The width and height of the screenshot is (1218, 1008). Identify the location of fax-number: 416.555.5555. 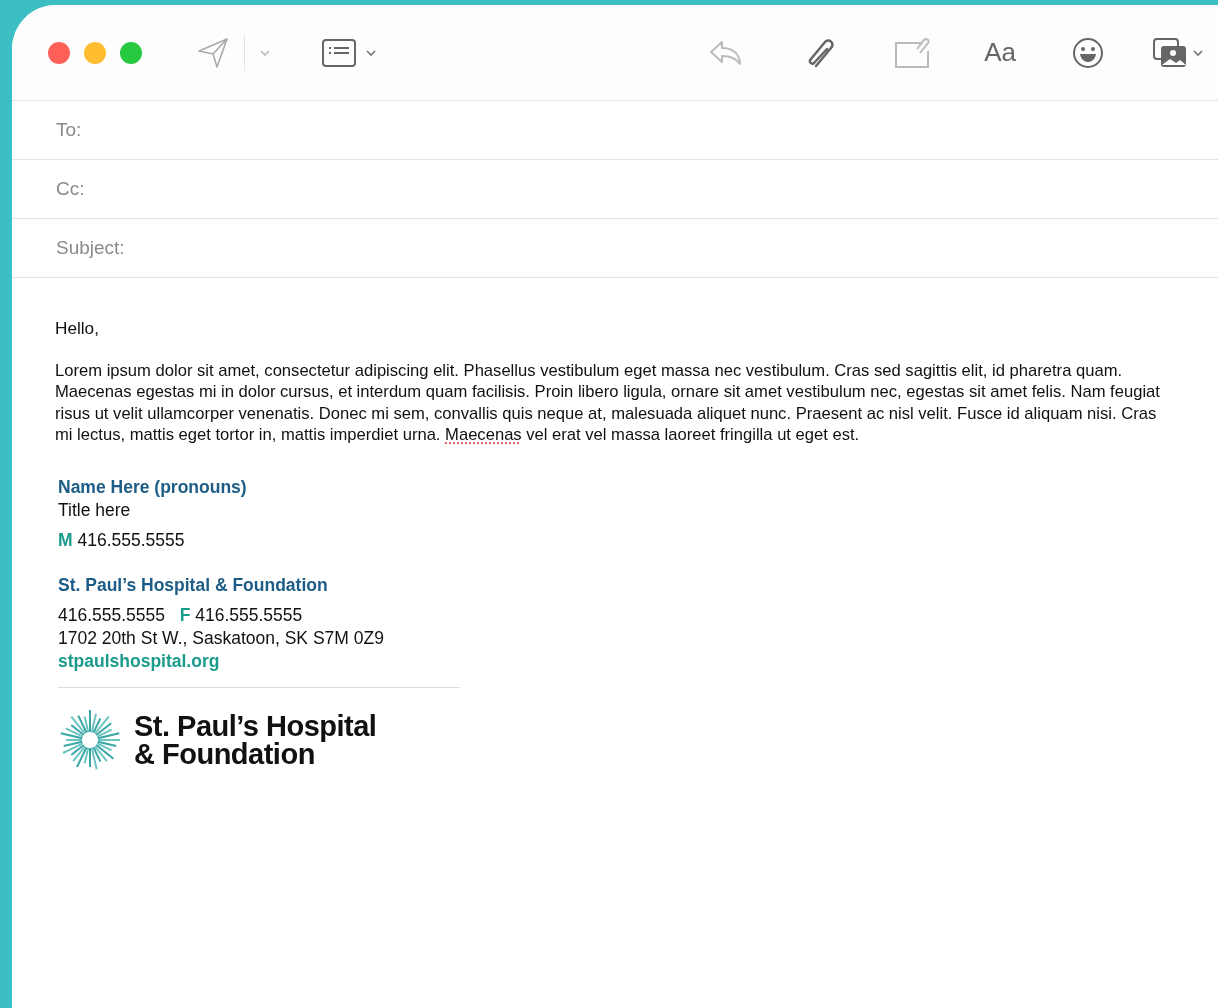
(249, 614).